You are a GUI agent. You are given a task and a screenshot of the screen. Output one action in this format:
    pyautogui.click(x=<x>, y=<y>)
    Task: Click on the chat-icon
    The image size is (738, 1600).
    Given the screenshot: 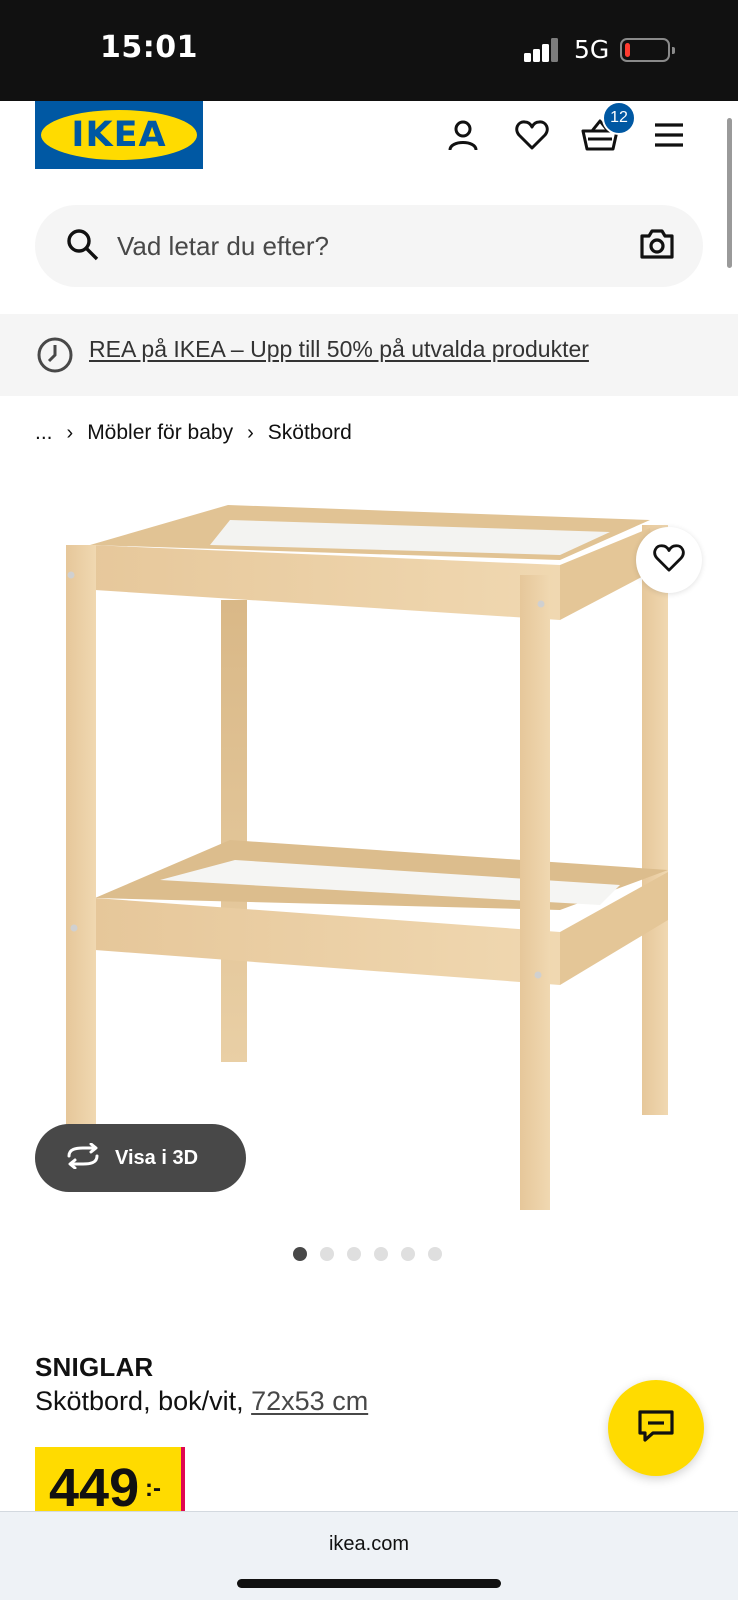 What is the action you would take?
    pyautogui.click(x=656, y=1428)
    